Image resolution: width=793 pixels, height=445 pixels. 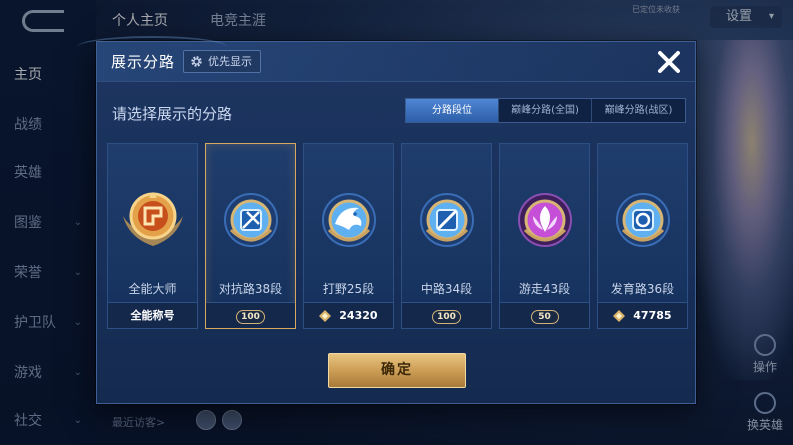 I want to click on dialog-header: 展示分路 优先显示, so click(x=386, y=59).